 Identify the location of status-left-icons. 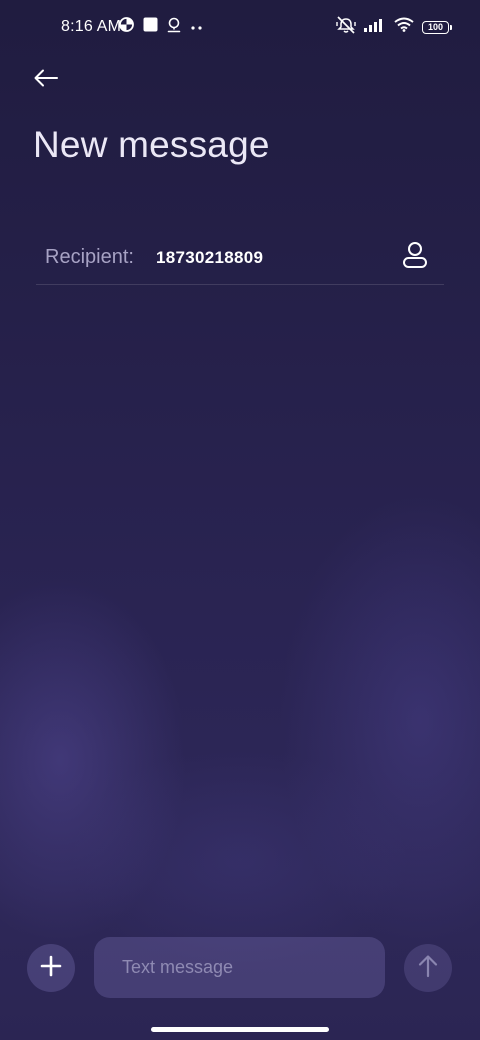
(161, 27).